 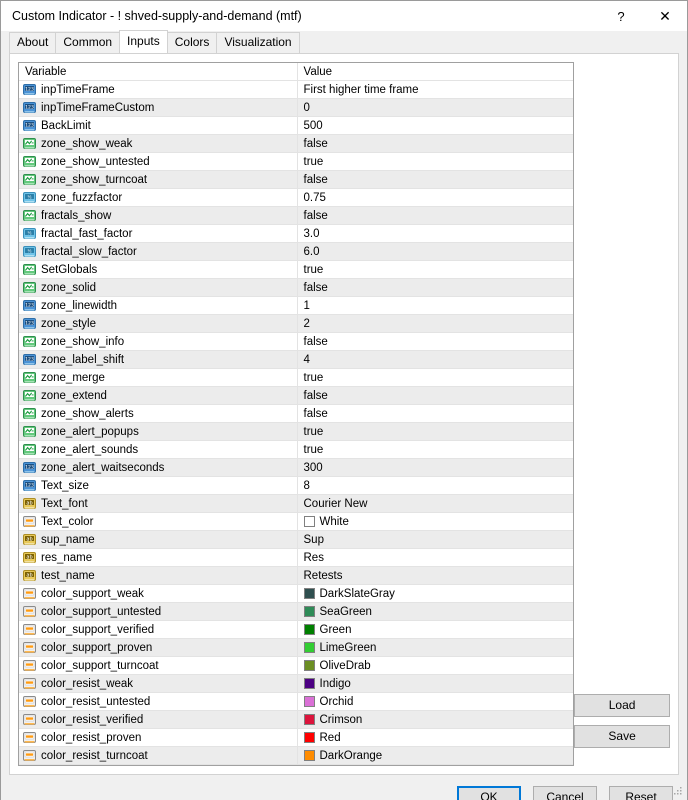 I want to click on table-row: ab res_name Res, so click(x=296, y=557).